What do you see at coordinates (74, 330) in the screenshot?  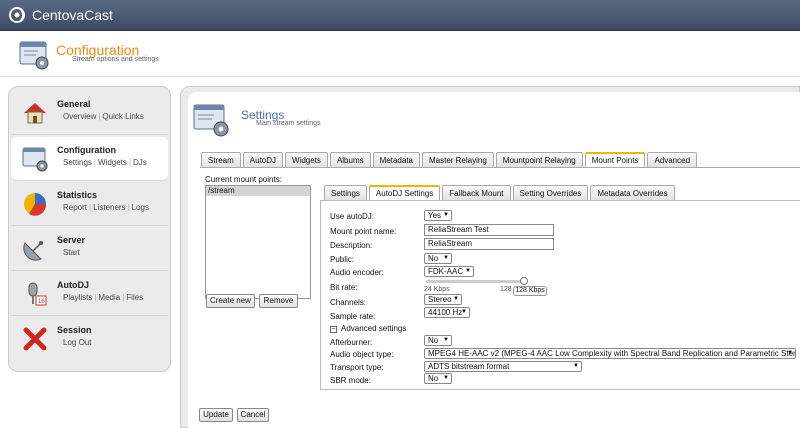 I see `sidebar-item-title: Session` at bounding box center [74, 330].